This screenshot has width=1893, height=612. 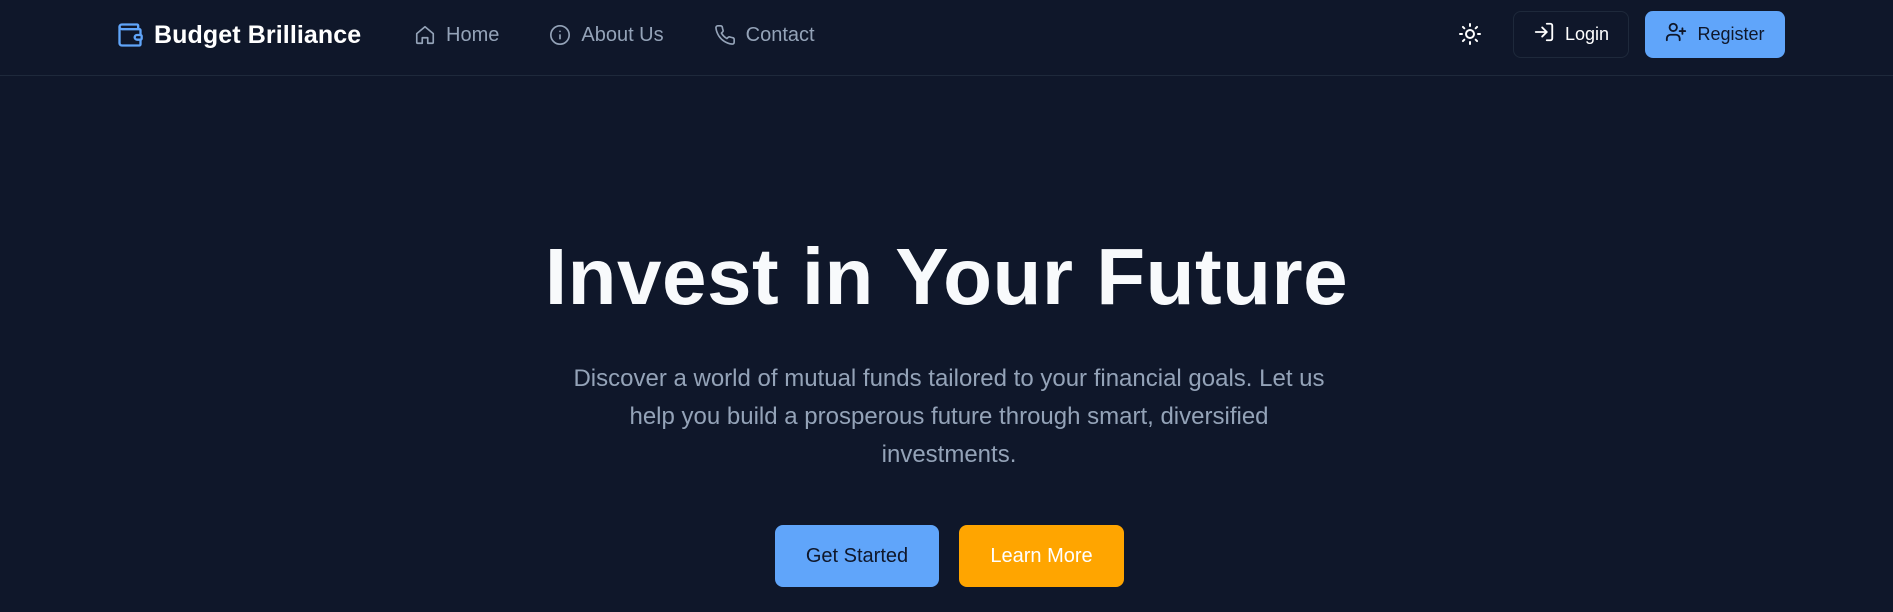 What do you see at coordinates (1587, 34) in the screenshot?
I see `login-label: Login` at bounding box center [1587, 34].